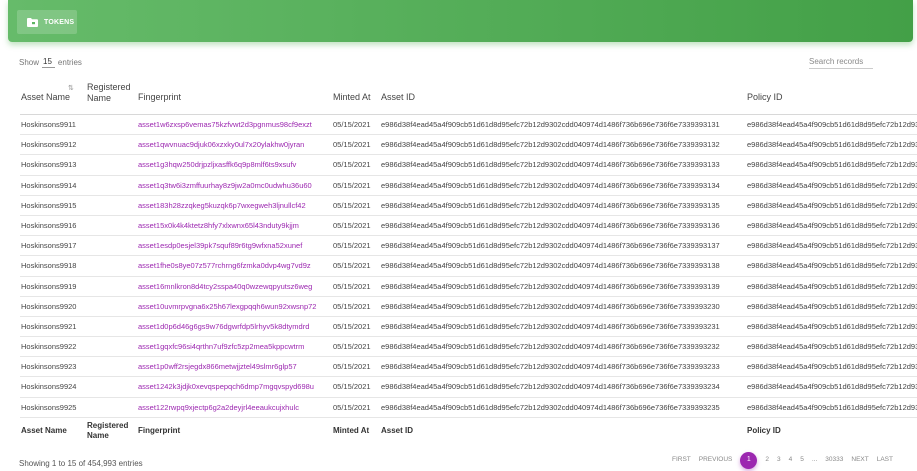  What do you see at coordinates (779, 460) in the screenshot?
I see `page-3: 3` at bounding box center [779, 460].